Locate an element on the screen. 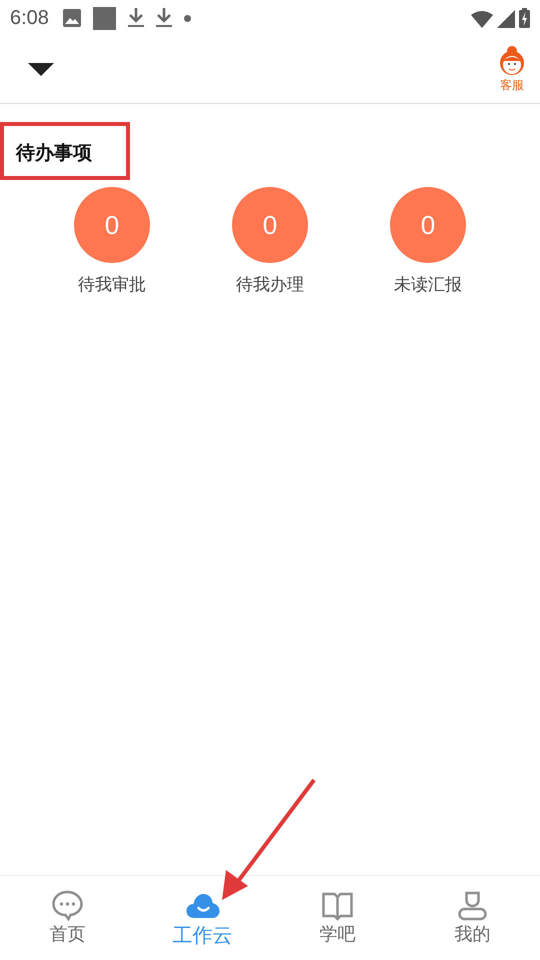 The width and height of the screenshot is (540, 960). nav-tab: 首页 is located at coordinates (67, 918).